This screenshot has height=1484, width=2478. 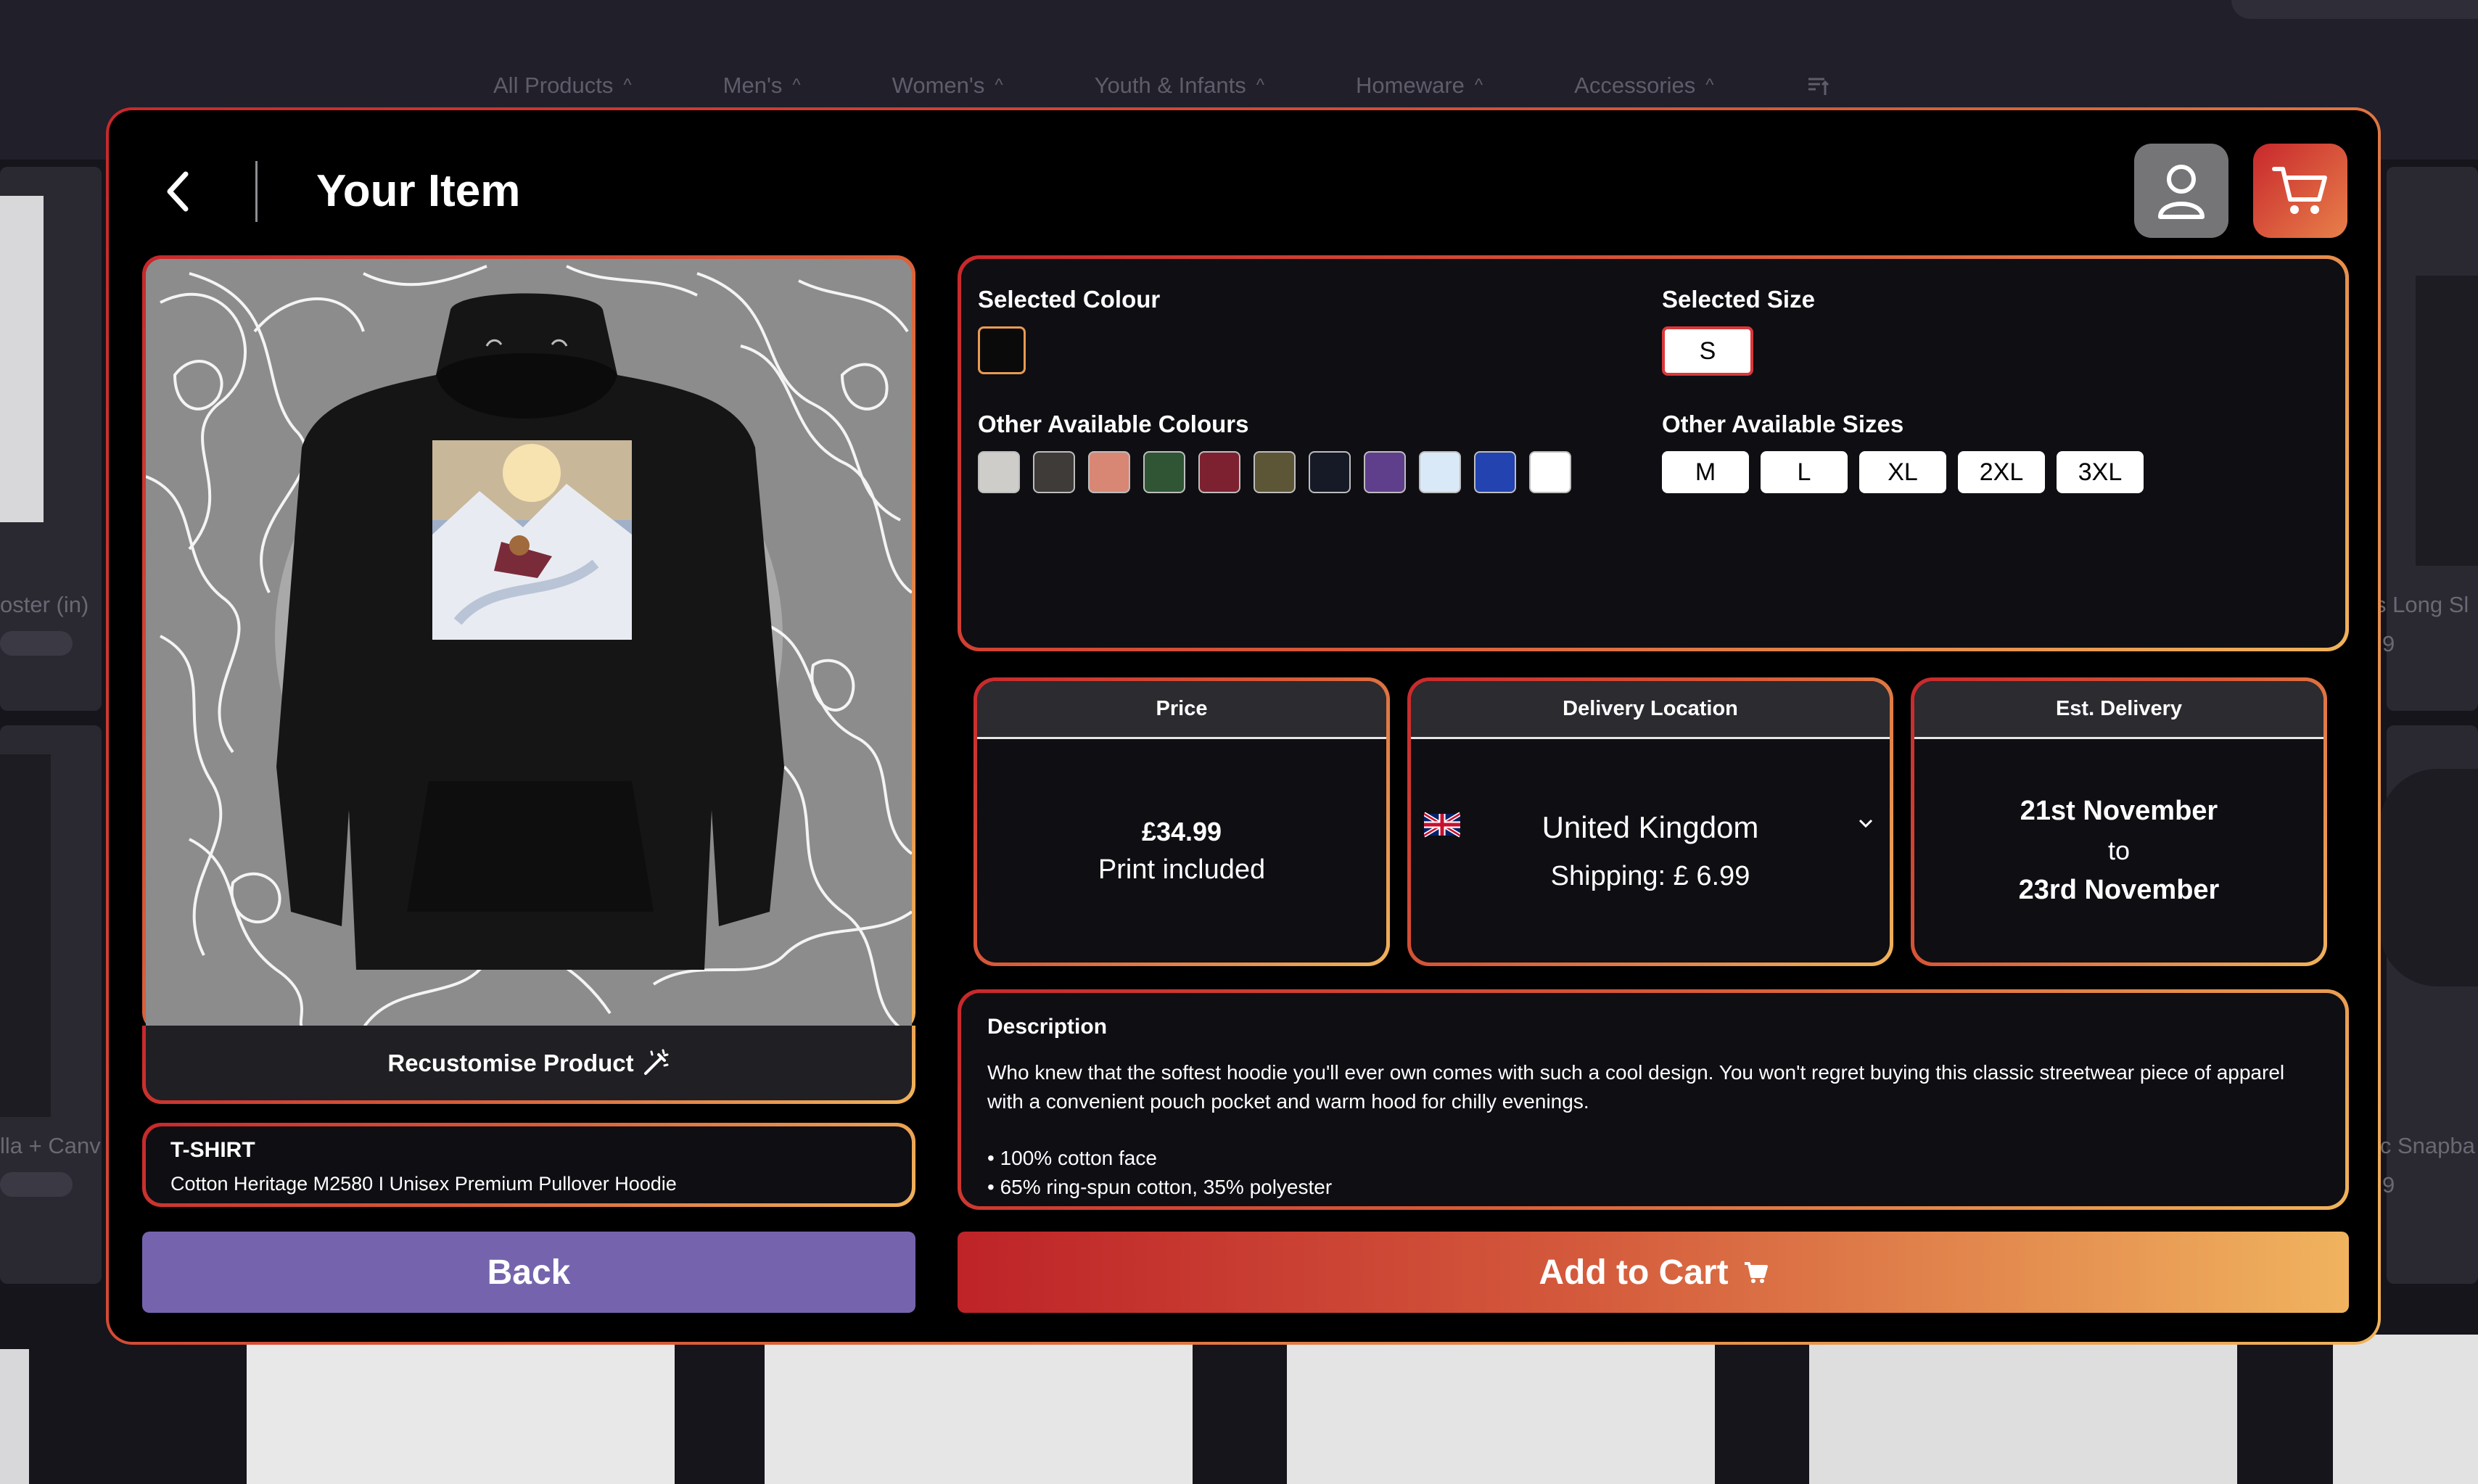 I want to click on size-chip: XL, so click(x=1902, y=472).